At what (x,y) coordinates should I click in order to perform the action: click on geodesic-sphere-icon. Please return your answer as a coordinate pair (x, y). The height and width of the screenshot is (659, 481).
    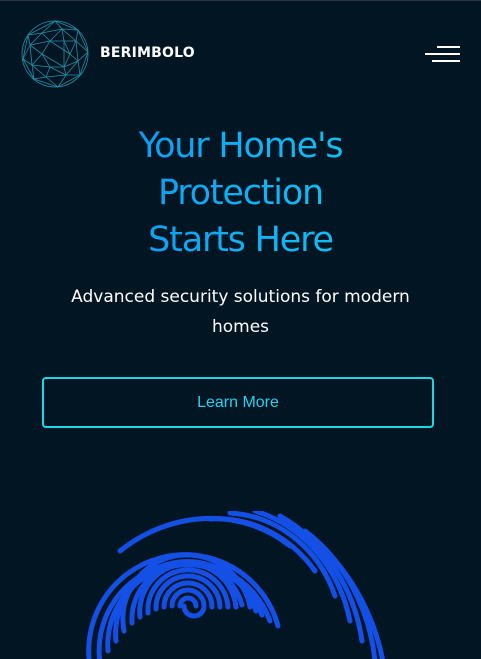
    Looking at the image, I should click on (55, 54).